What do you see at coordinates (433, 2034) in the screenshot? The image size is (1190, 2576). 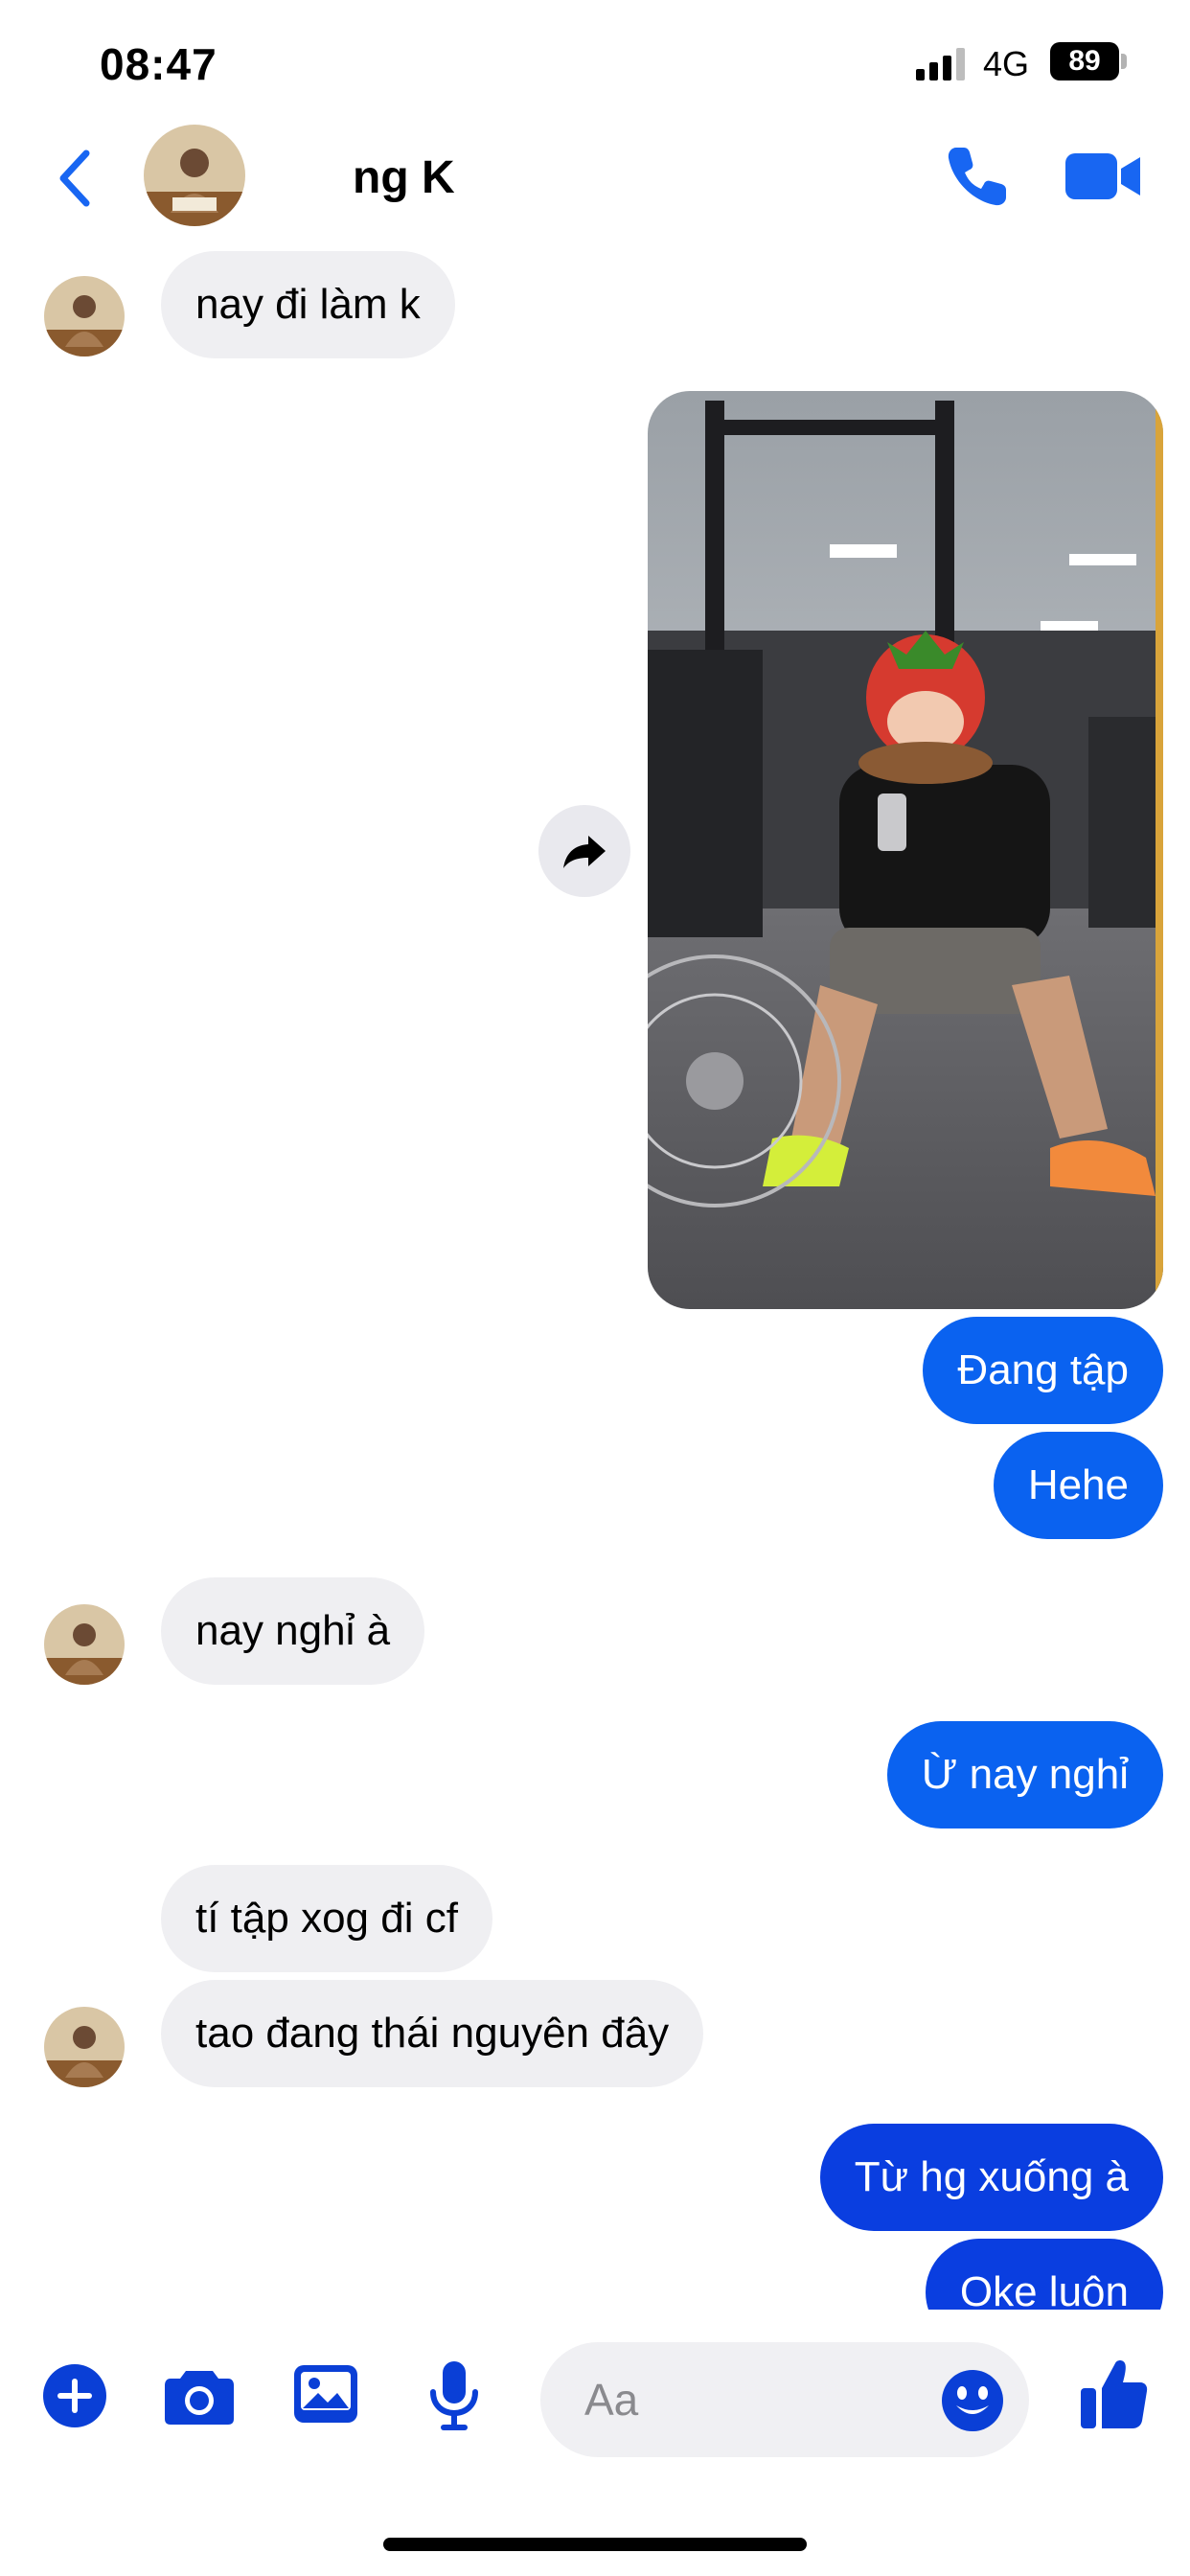 I see `message-bubble-incoming: tao đang thái nguyên đây` at bounding box center [433, 2034].